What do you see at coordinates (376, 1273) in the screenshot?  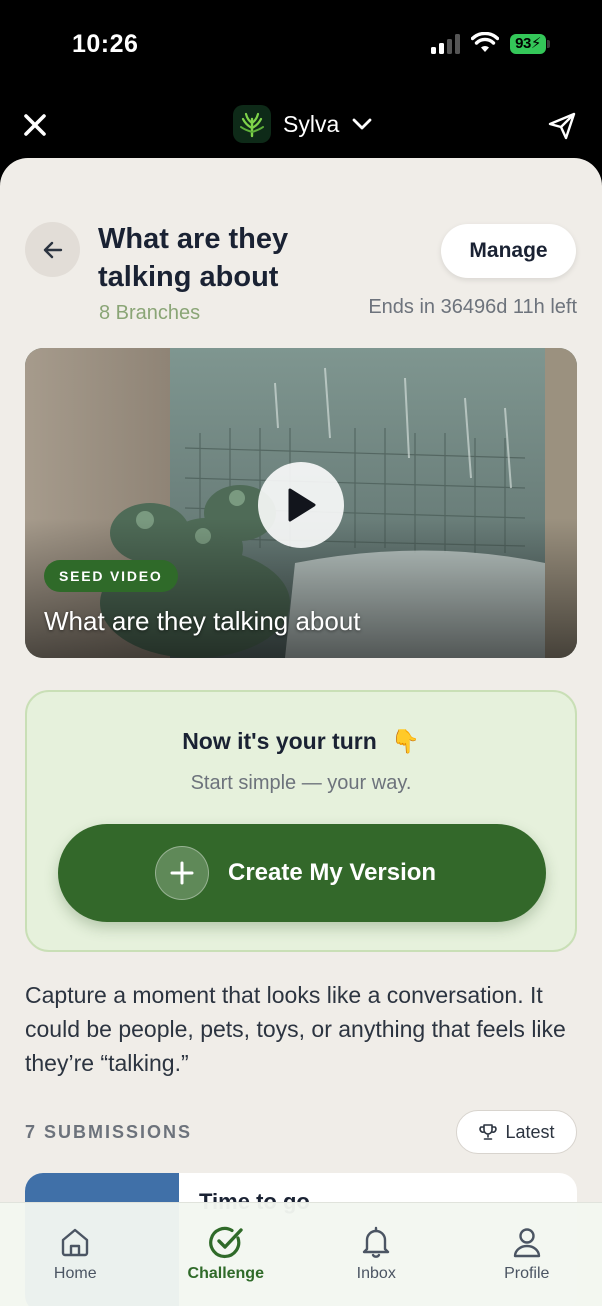 I see `tab-inbox-label: Inbox` at bounding box center [376, 1273].